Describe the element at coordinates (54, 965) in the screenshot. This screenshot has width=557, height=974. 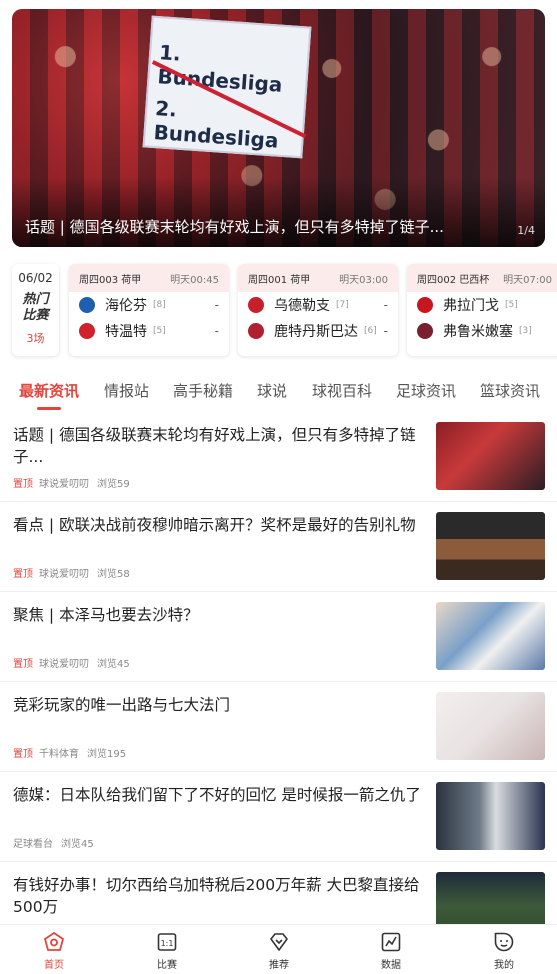
I see `nav-label: 首页` at that location.